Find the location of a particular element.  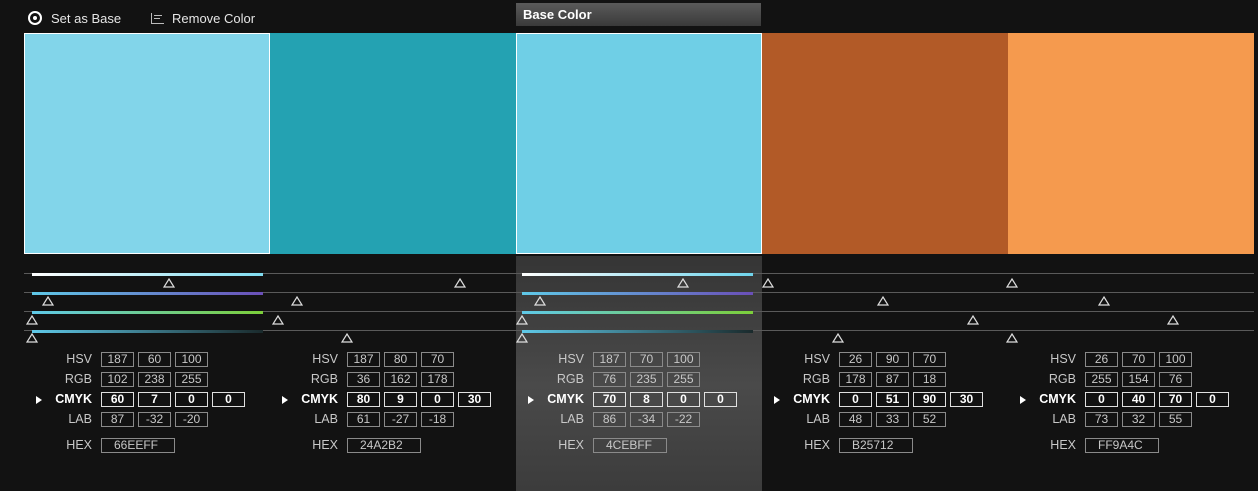

lab-value-field: -22 is located at coordinates (683, 419).